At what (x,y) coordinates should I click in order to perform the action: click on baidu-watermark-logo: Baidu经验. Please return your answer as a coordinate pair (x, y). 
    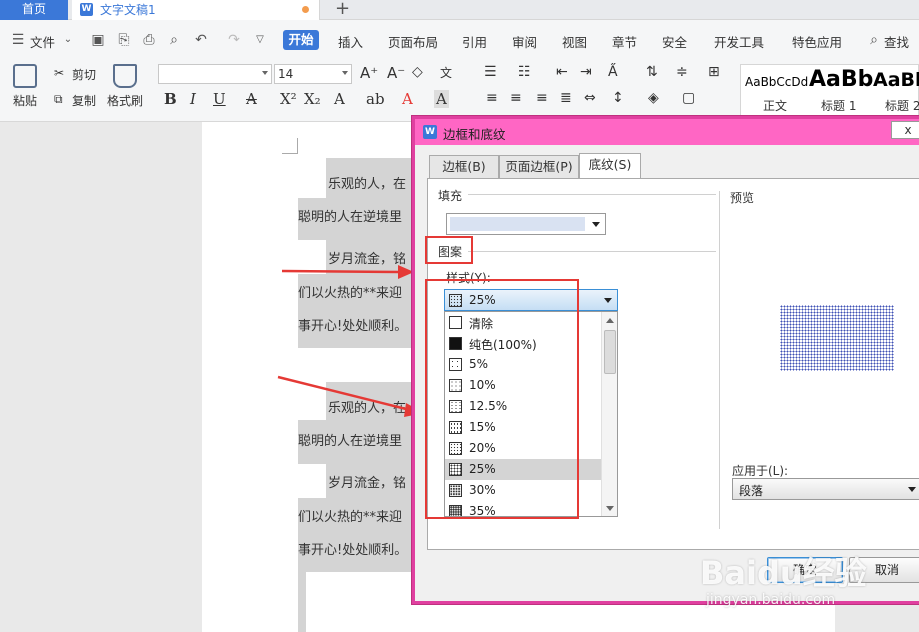
    Looking at the image, I should click on (783, 573).